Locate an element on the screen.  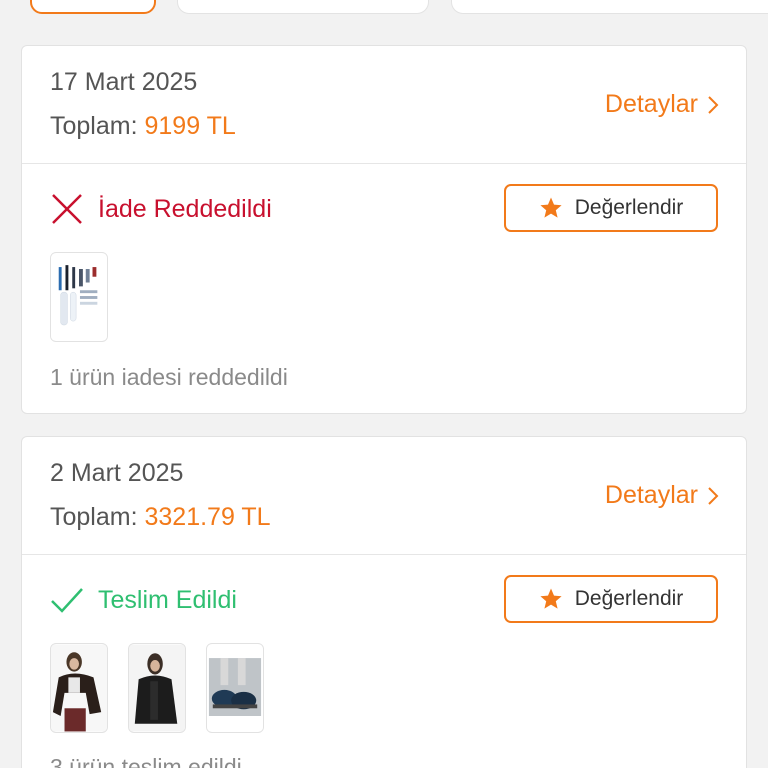
order-total: Toplam: 9199 TL is located at coordinates (143, 126).